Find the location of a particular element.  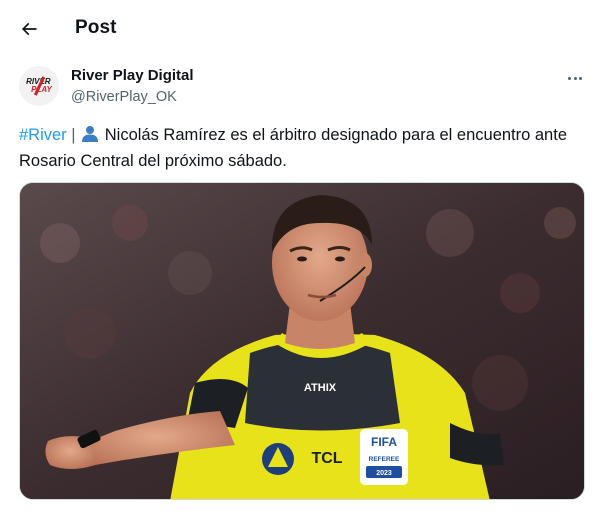

sponsor-logo: TCL is located at coordinates (326, 458).